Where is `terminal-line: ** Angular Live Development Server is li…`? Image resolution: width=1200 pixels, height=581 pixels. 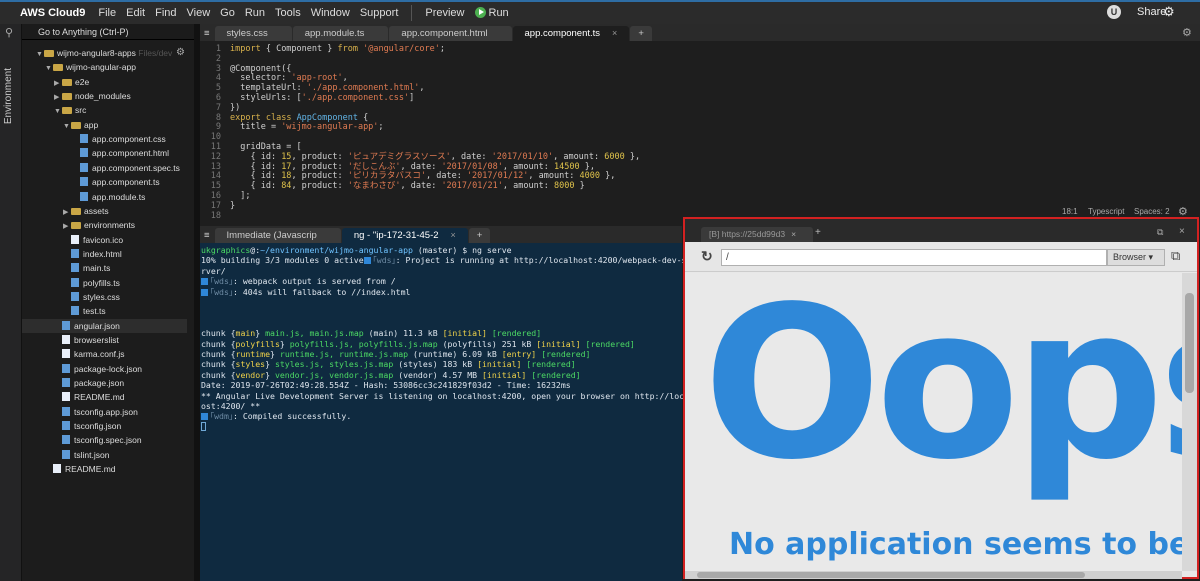
terminal-line: ** Angular Live Development Server is li… is located at coordinates (450, 395).